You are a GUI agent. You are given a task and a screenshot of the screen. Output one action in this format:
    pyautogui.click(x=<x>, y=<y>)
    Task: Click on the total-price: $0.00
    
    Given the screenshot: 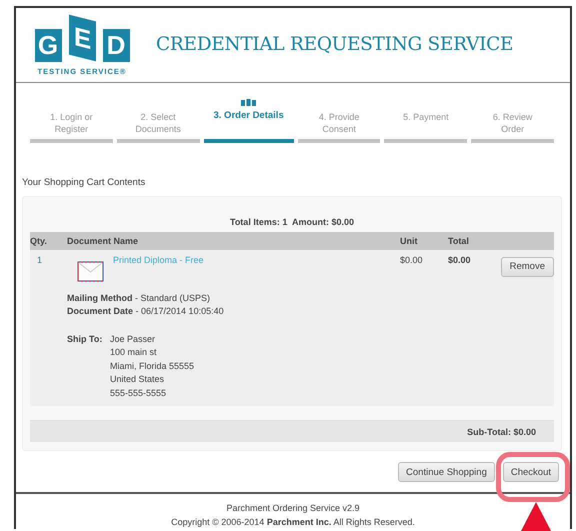 What is the action you would take?
    pyautogui.click(x=460, y=260)
    